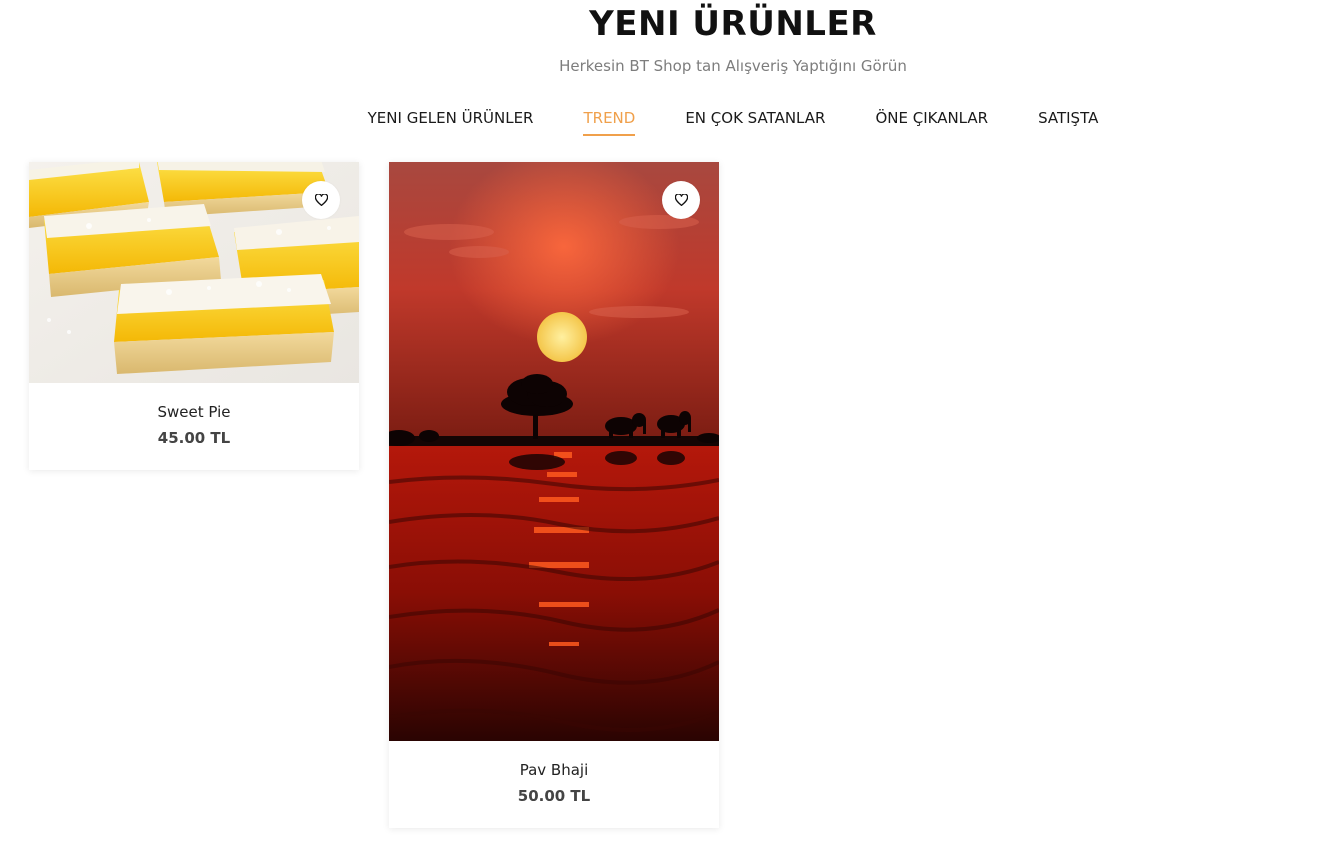  Describe the element at coordinates (194, 438) in the screenshot. I see `product-price: 45.00 TL` at that location.